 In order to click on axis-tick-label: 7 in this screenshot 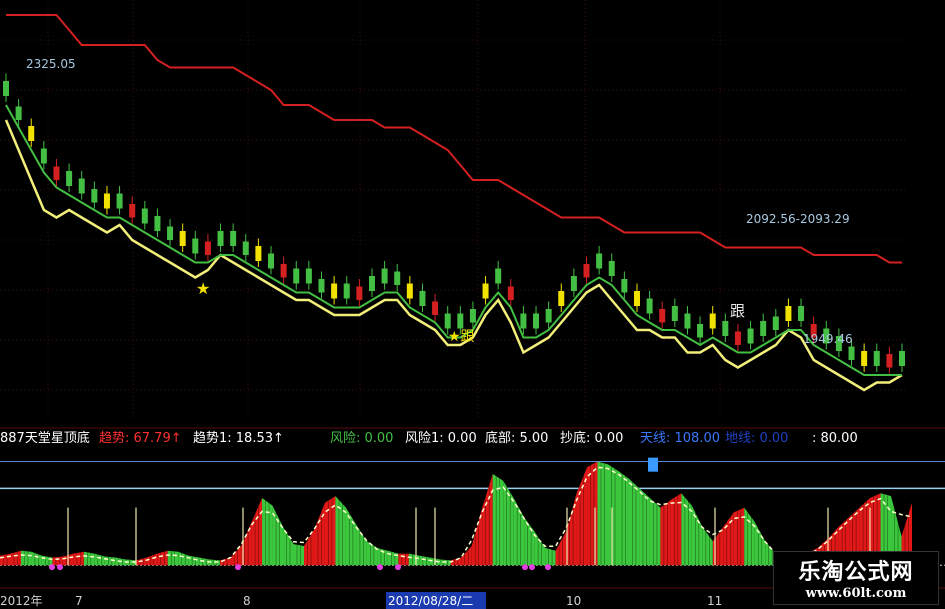, I will do `click(79, 601)`.